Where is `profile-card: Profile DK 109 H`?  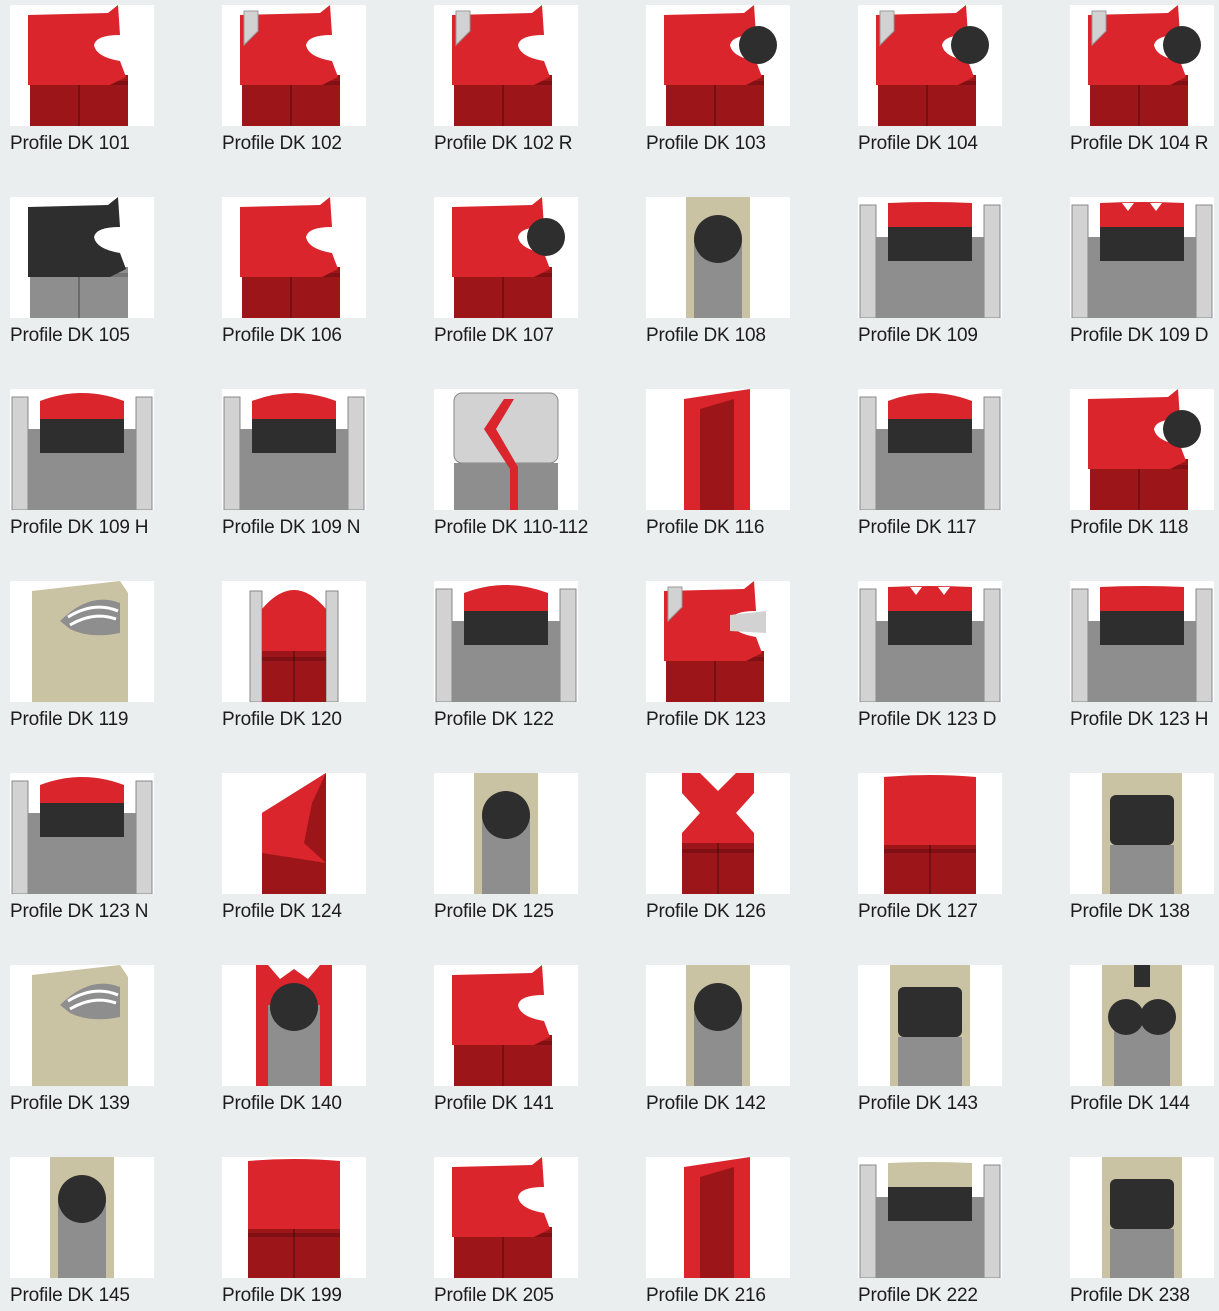 profile-card: Profile DK 109 H is located at coordinates (110, 474).